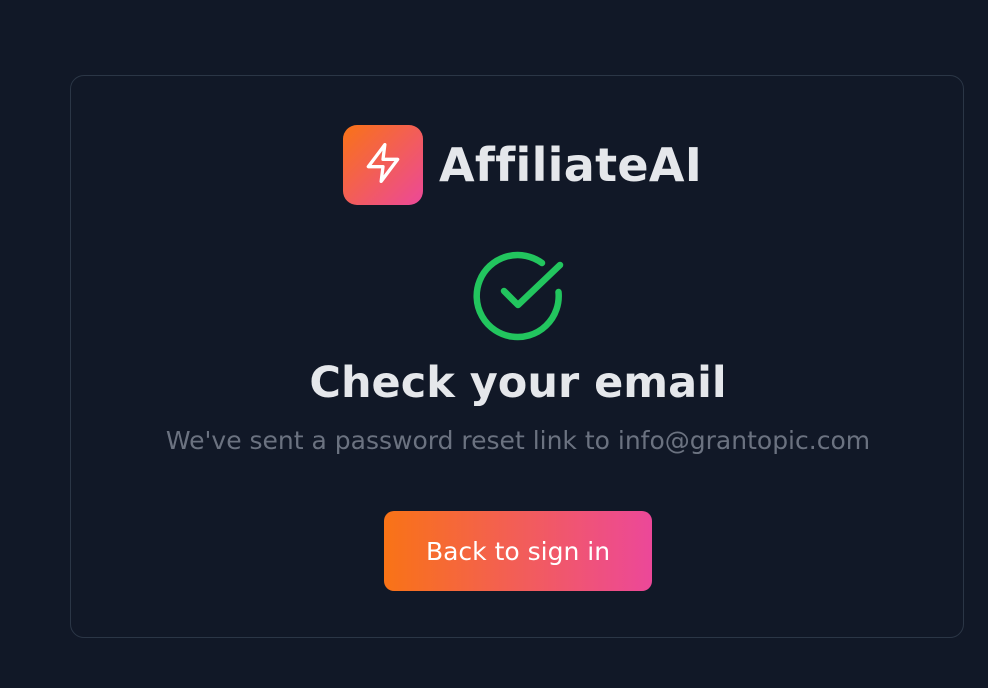  I want to click on brand-logo, so click(383, 165).